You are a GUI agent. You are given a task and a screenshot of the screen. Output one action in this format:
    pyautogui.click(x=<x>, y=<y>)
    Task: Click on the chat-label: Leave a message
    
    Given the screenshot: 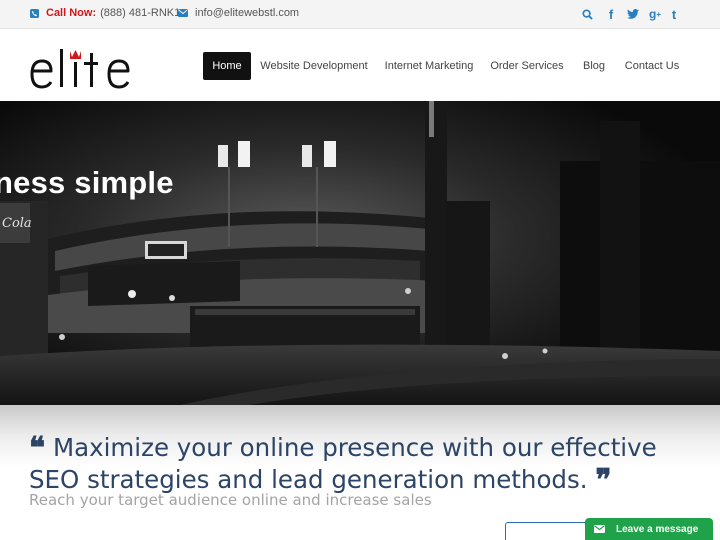 What is the action you would take?
    pyautogui.click(x=657, y=529)
    